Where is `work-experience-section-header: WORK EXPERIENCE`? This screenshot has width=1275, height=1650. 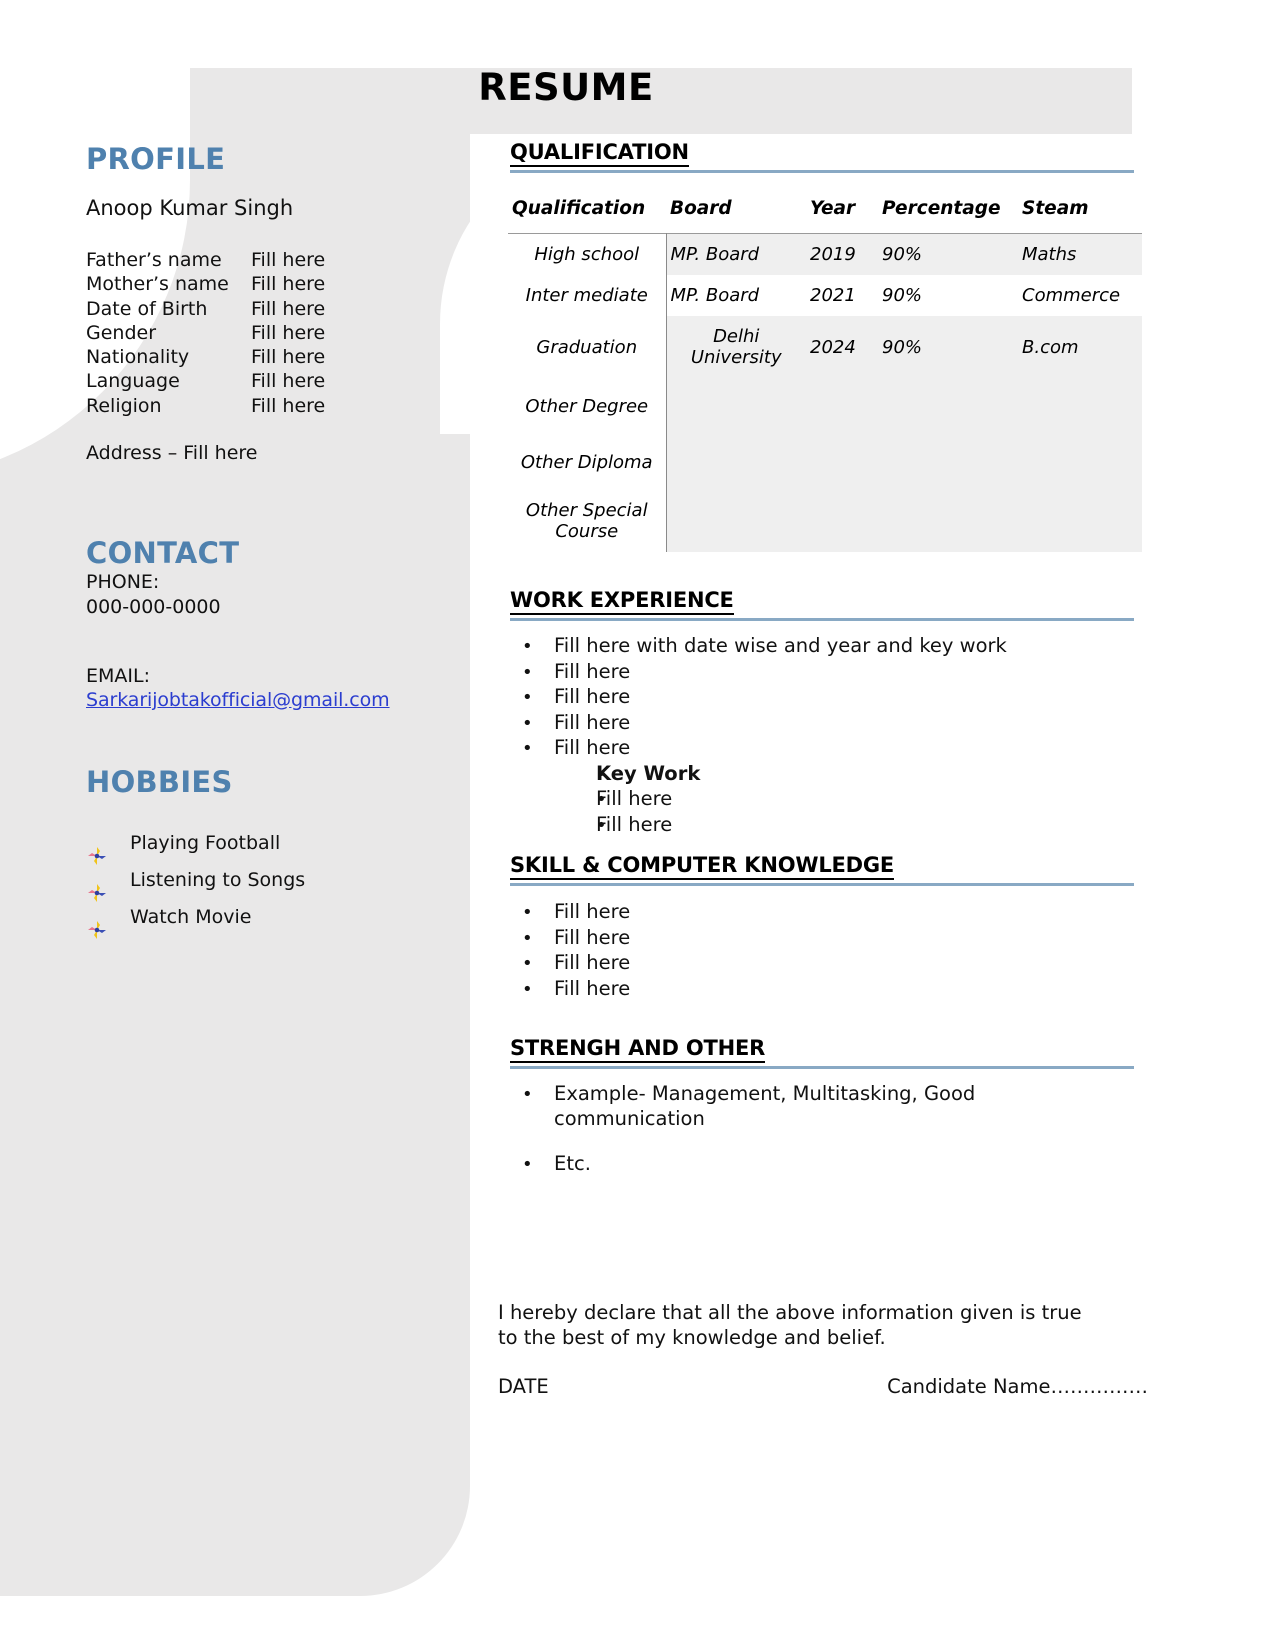 work-experience-section-header: WORK EXPERIENCE is located at coordinates (822, 604).